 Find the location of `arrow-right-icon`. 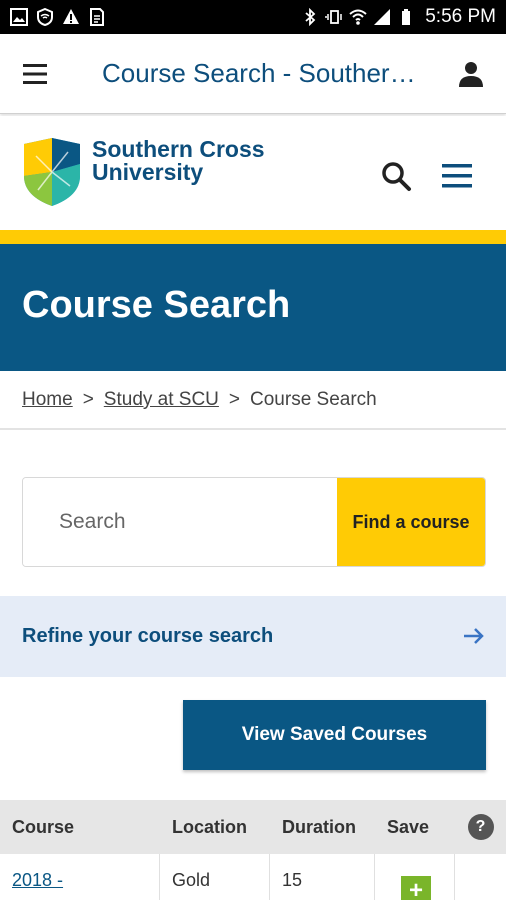

arrow-right-icon is located at coordinates (474, 636).